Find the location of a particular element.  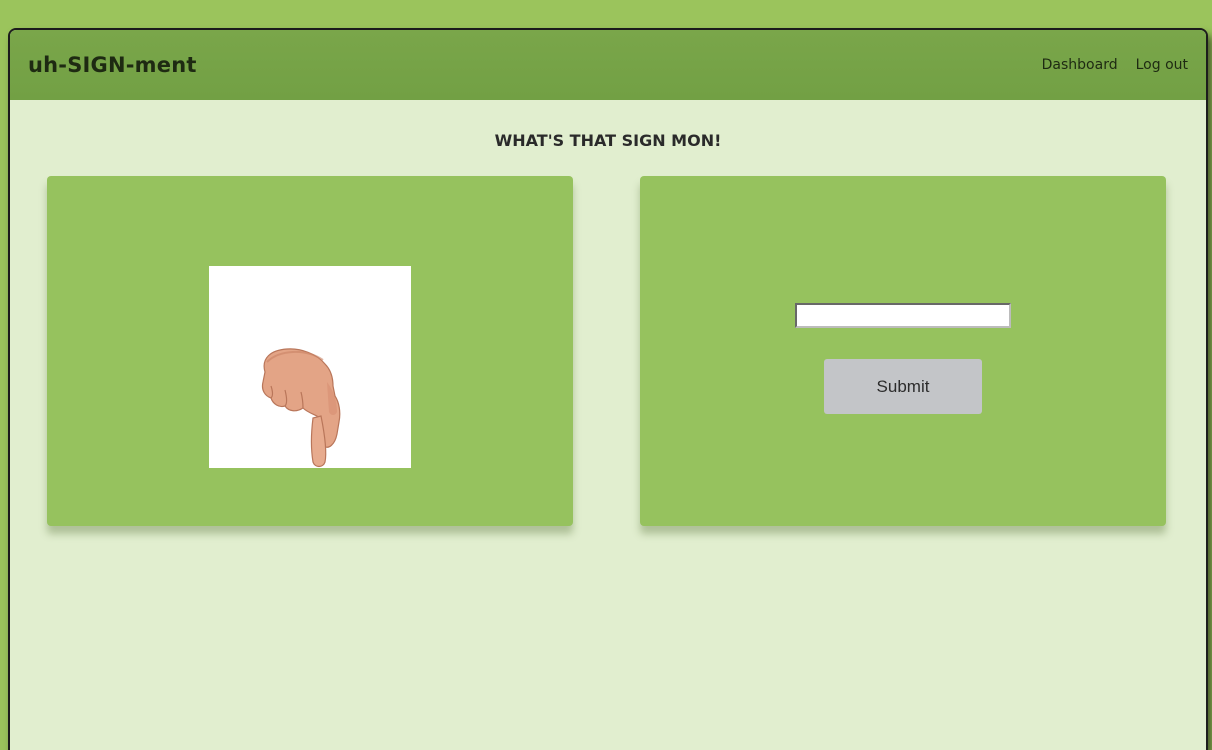

hand-sign-image is located at coordinates (310, 367).